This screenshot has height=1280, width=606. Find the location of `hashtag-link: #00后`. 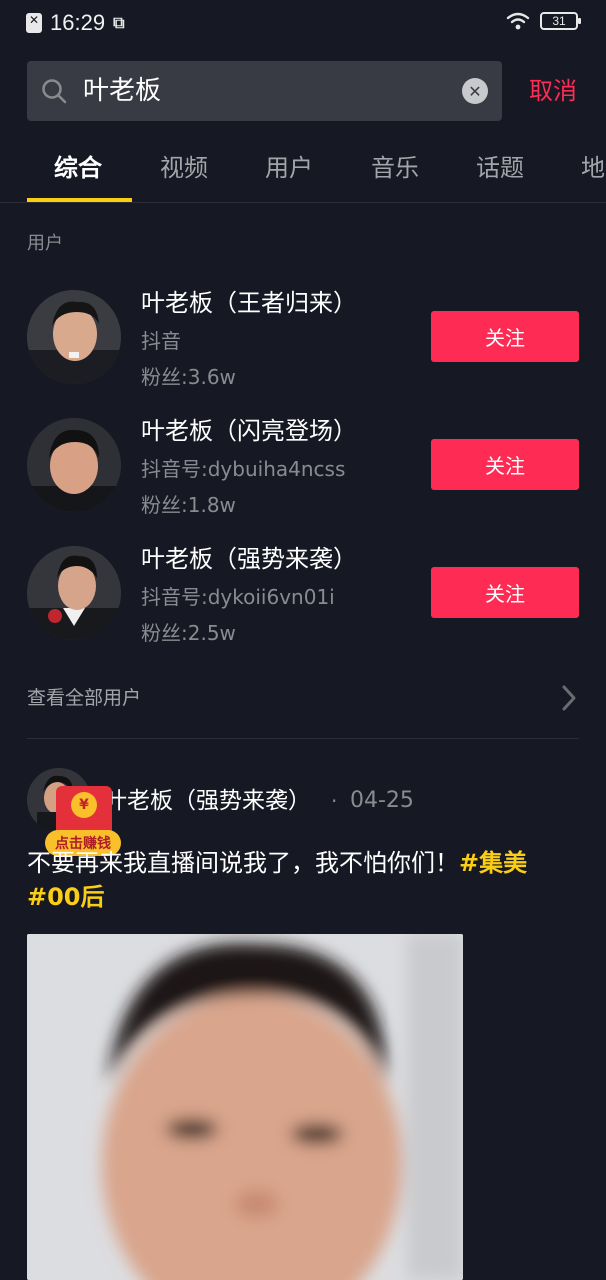

hashtag-link: #00后 is located at coordinates (66, 897).